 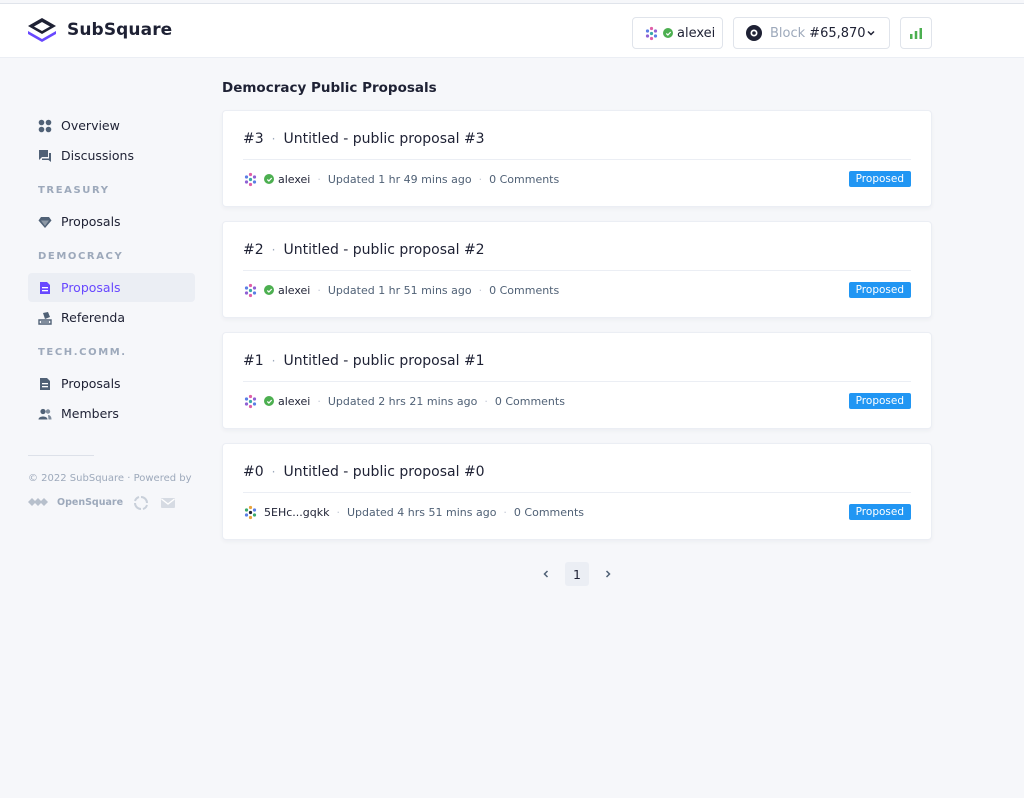 I want to click on updated-time: Updated 1 hr 49 mins ago, so click(x=399, y=179).